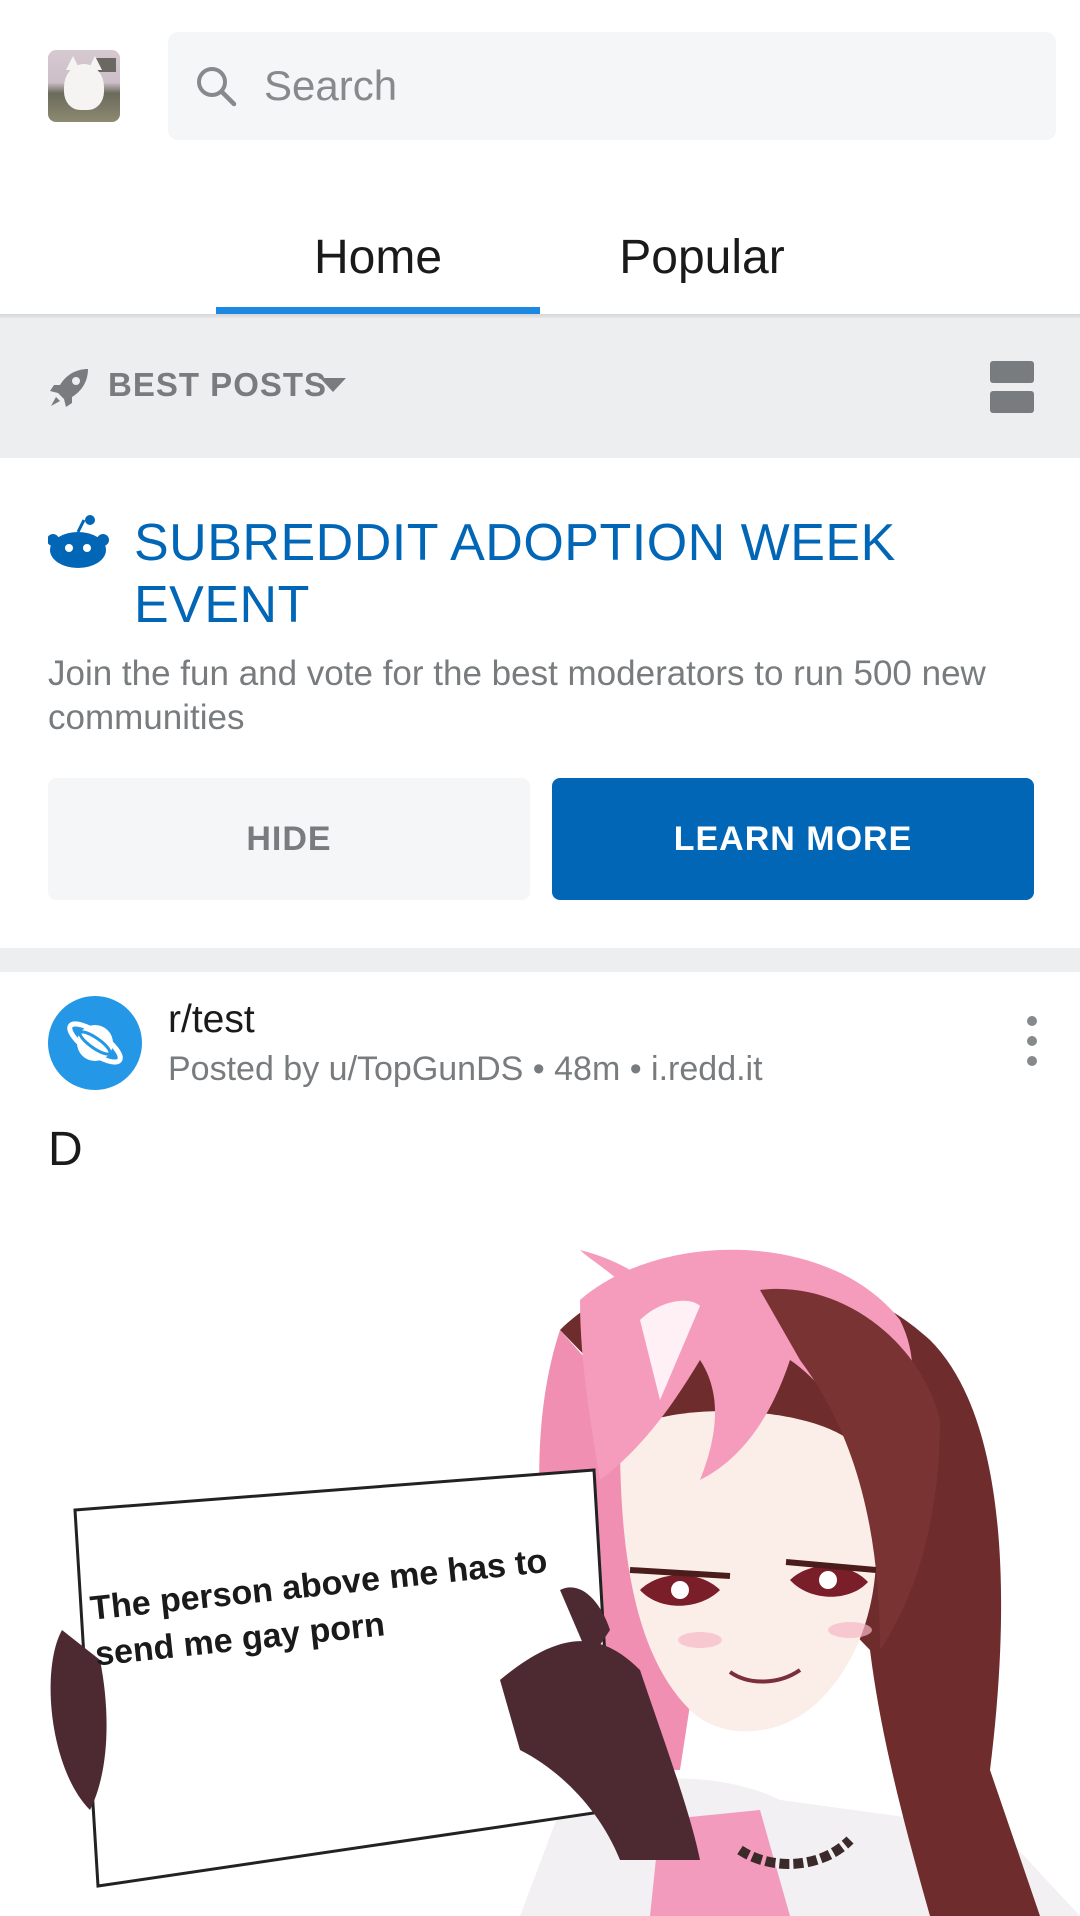  Describe the element at coordinates (378, 310) in the screenshot. I see `active-tab-indicator` at that location.